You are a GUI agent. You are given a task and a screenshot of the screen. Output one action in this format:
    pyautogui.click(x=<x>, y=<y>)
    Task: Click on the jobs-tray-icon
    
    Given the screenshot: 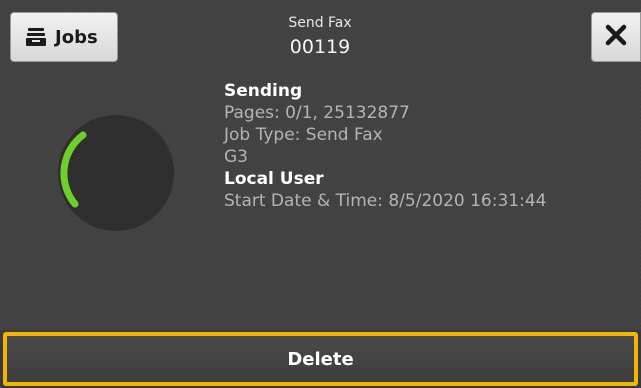 What is the action you would take?
    pyautogui.click(x=36, y=37)
    